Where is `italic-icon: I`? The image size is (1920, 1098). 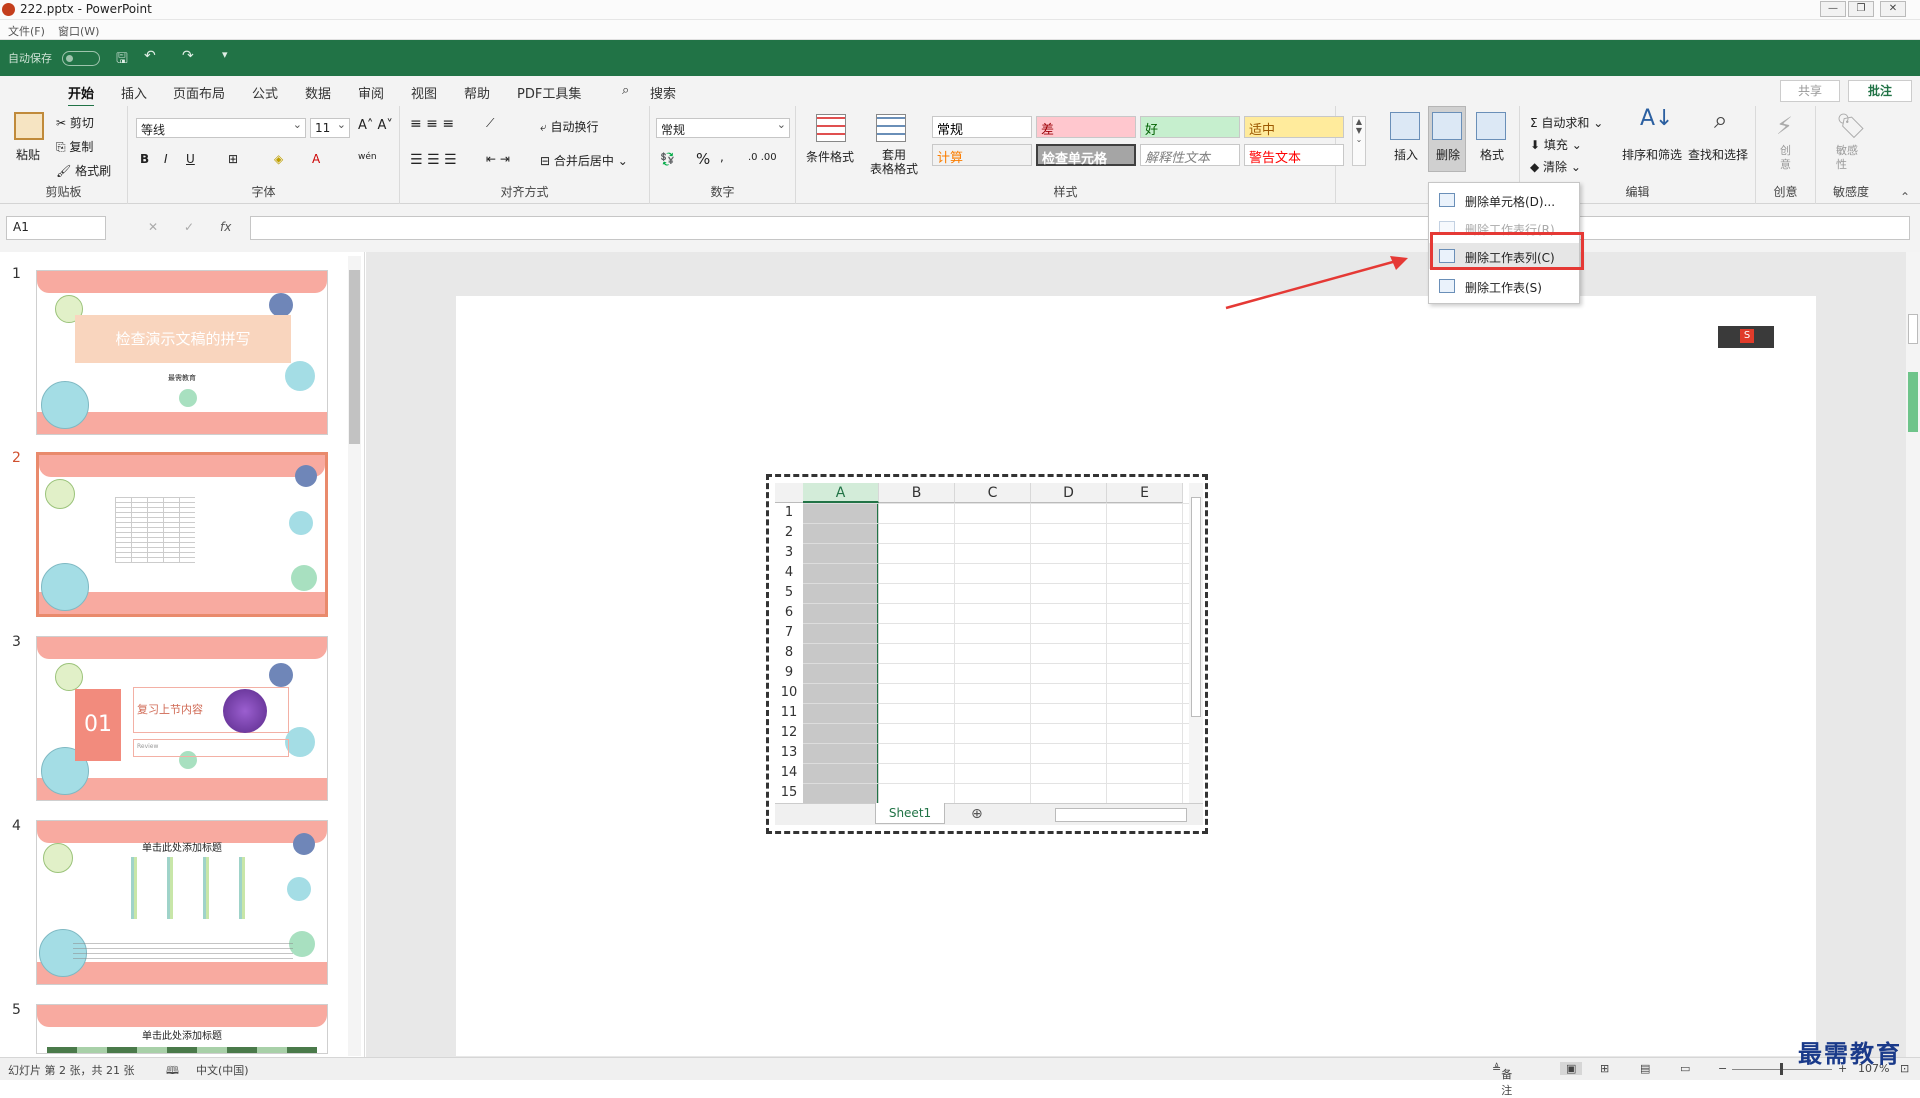
italic-icon: I is located at coordinates (166, 159).